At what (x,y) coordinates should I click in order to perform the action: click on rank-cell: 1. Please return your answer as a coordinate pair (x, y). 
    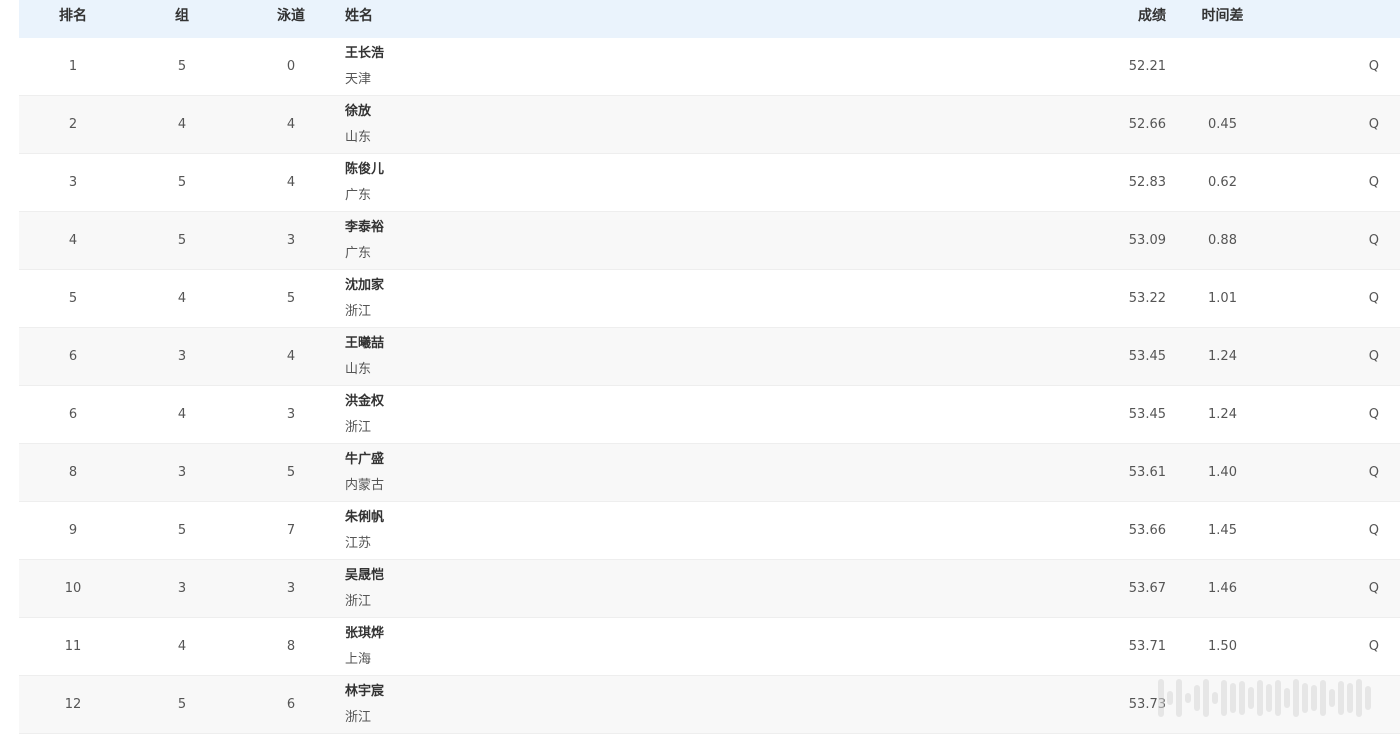
    Looking at the image, I should click on (73, 67).